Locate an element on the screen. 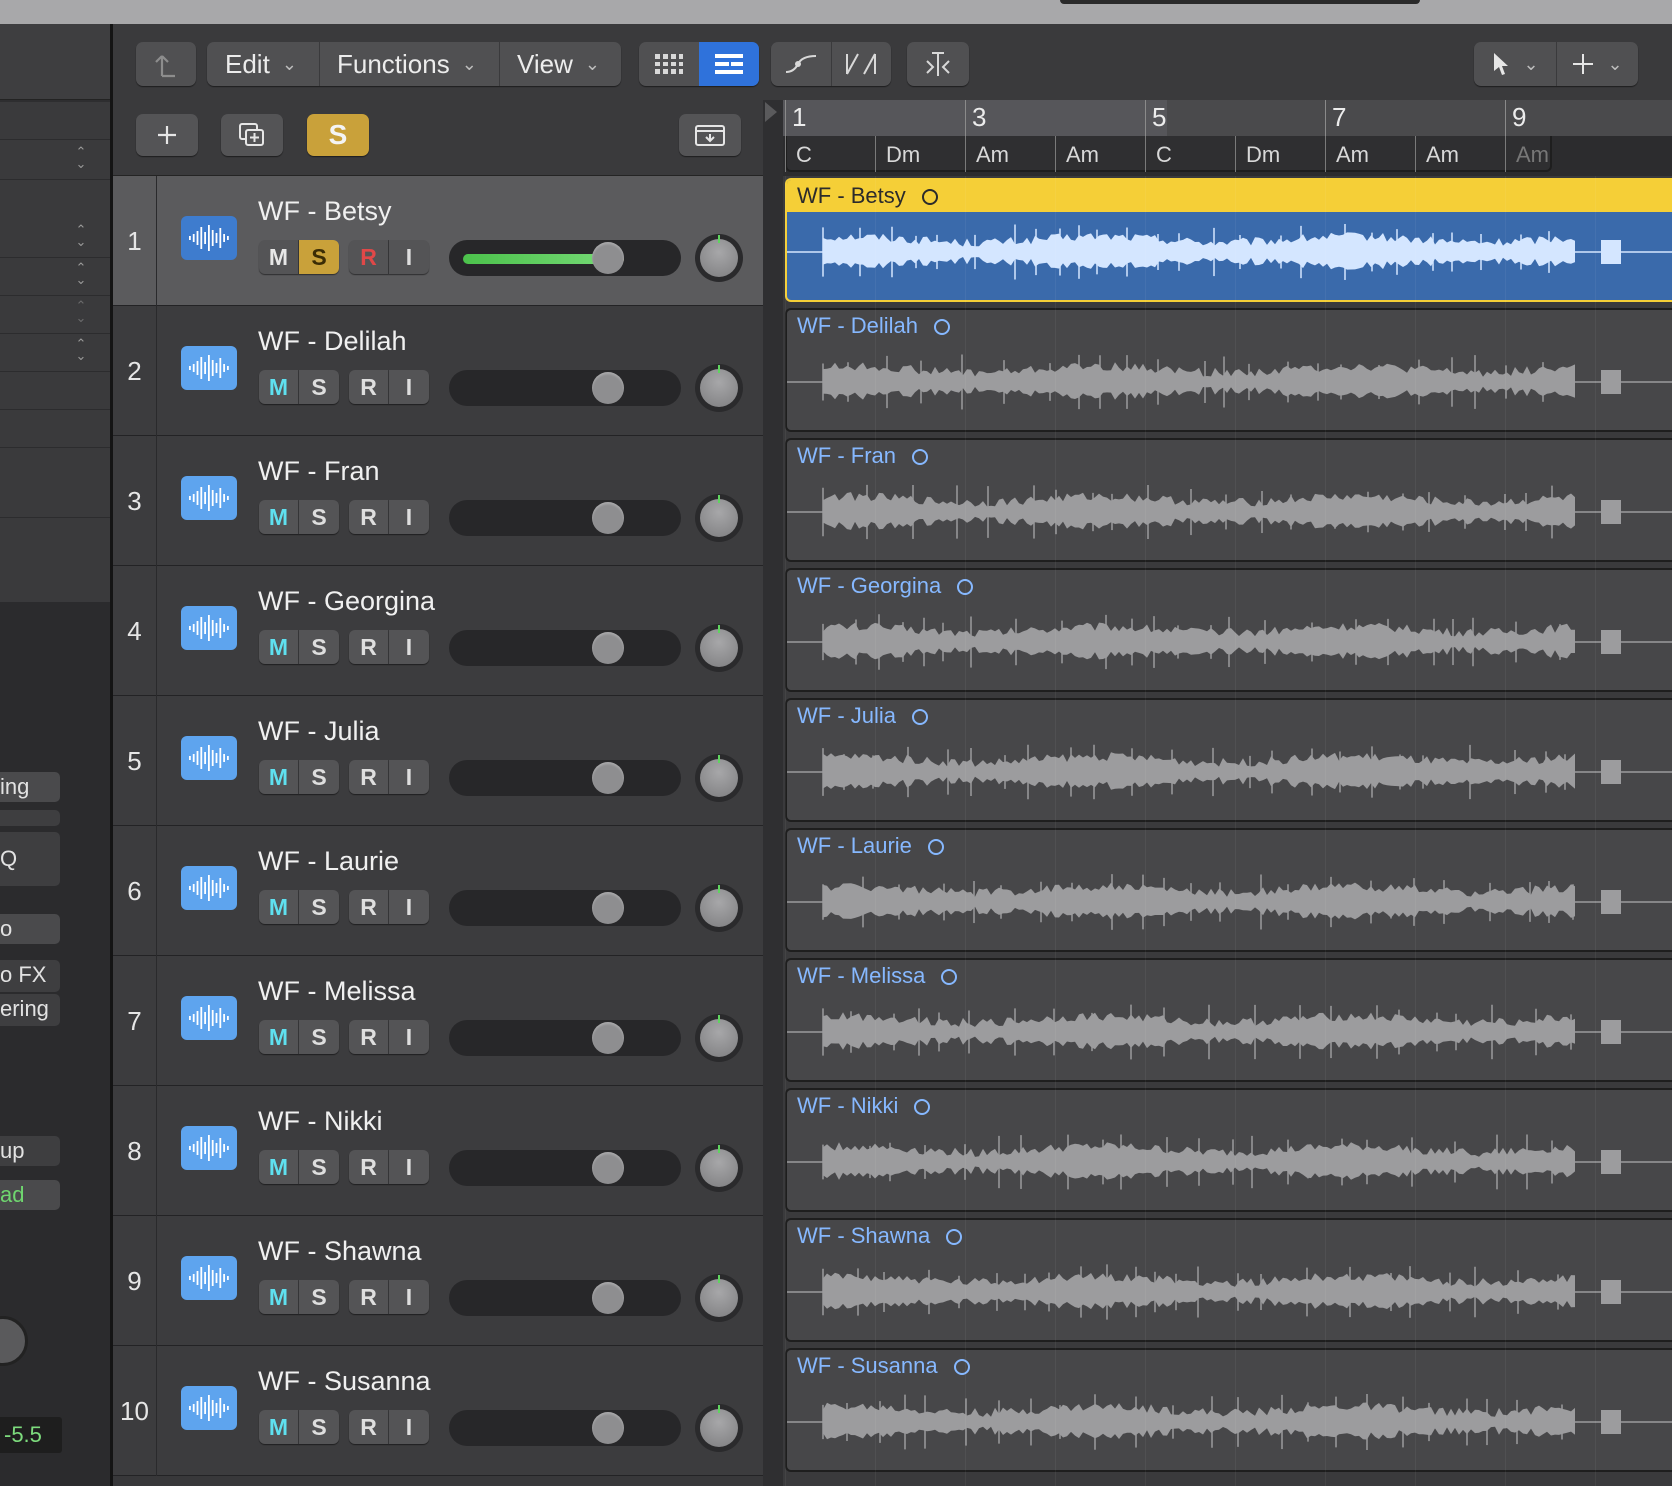 The height and width of the screenshot is (1486, 1672). catch-playhead-button is located at coordinates (938, 64).